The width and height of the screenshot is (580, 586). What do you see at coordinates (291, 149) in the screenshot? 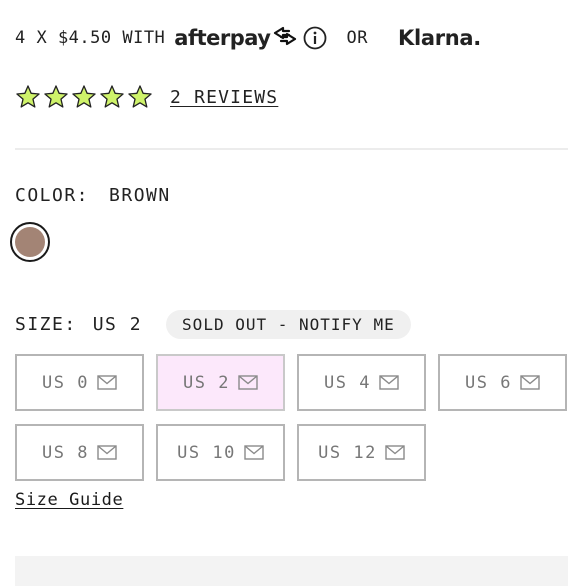
I see `section-divider` at bounding box center [291, 149].